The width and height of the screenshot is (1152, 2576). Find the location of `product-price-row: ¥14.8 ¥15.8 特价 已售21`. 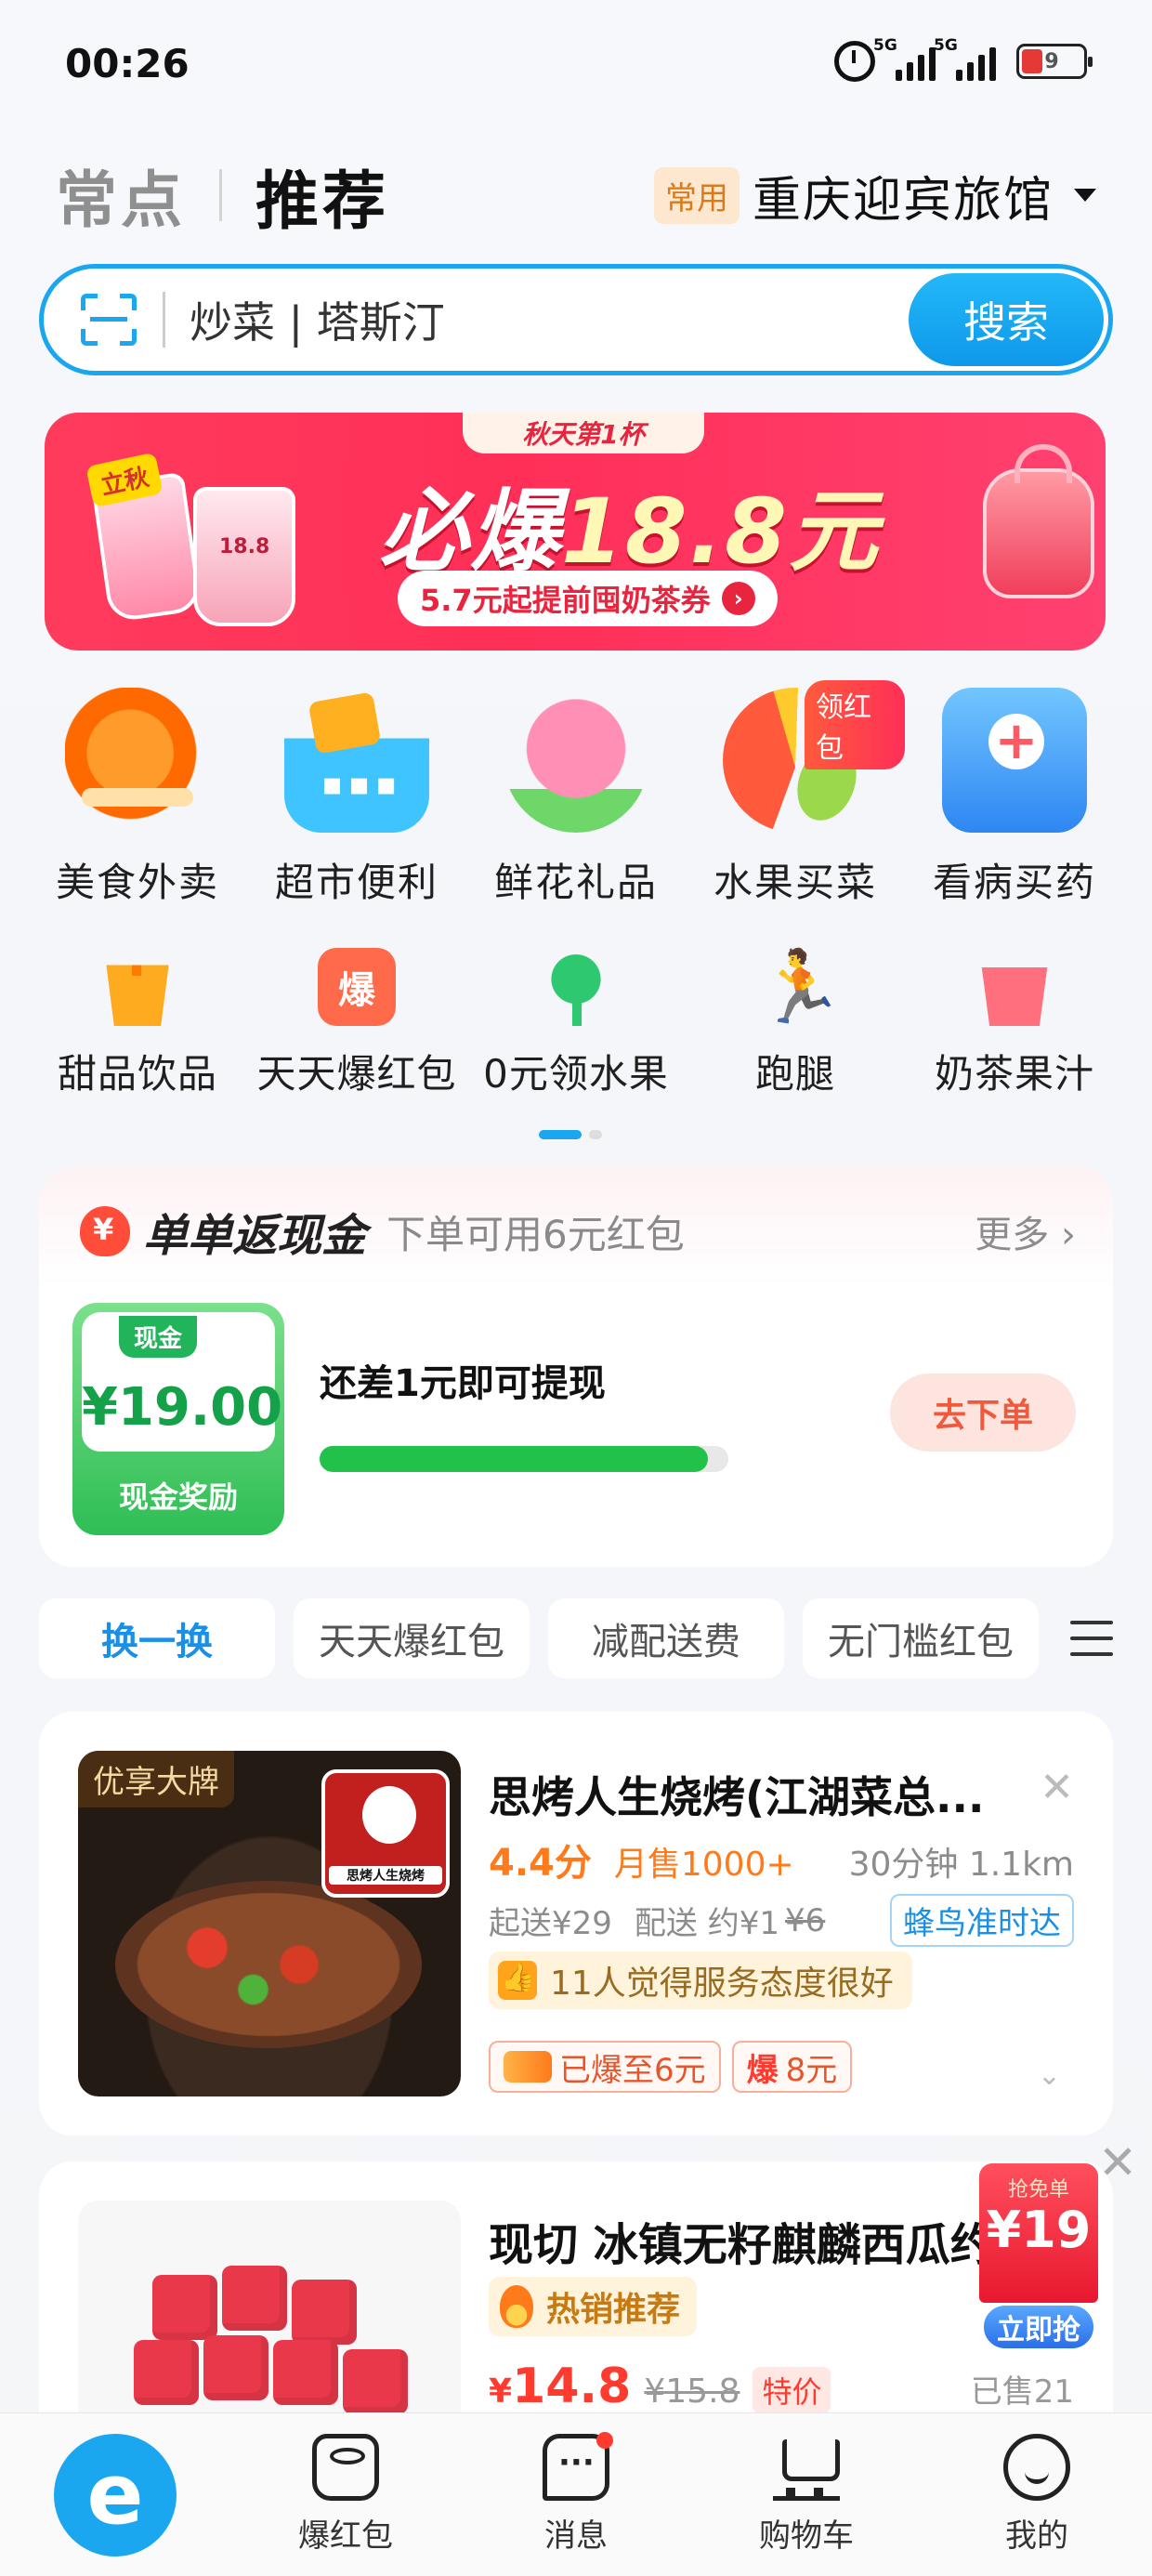

product-price-row: ¥14.8 ¥15.8 特价 已售21 is located at coordinates (781, 2386).